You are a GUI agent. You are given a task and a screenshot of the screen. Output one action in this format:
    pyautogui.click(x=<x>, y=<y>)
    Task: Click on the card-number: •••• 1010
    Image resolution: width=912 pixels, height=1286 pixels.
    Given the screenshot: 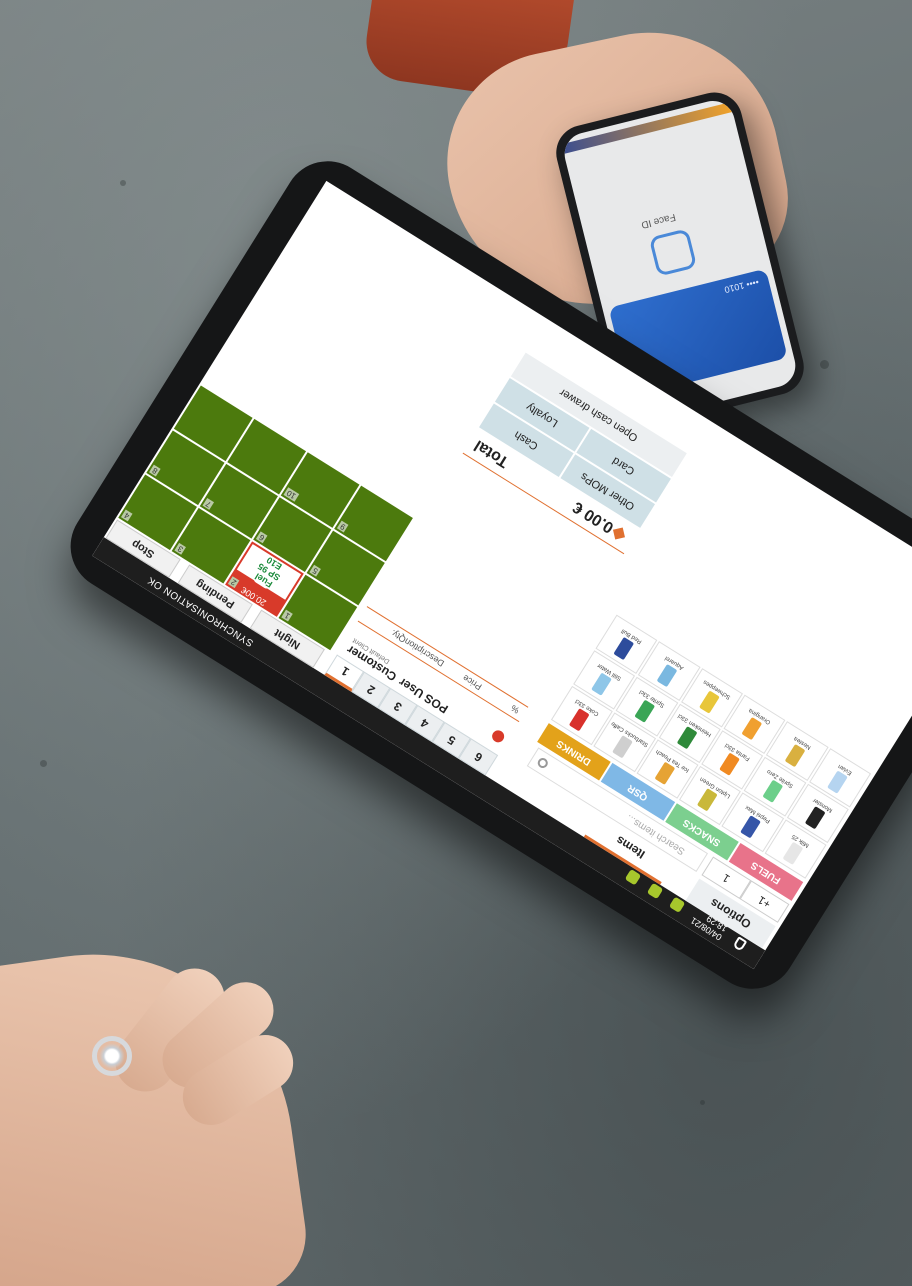 What is the action you would take?
    pyautogui.click(x=741, y=285)
    